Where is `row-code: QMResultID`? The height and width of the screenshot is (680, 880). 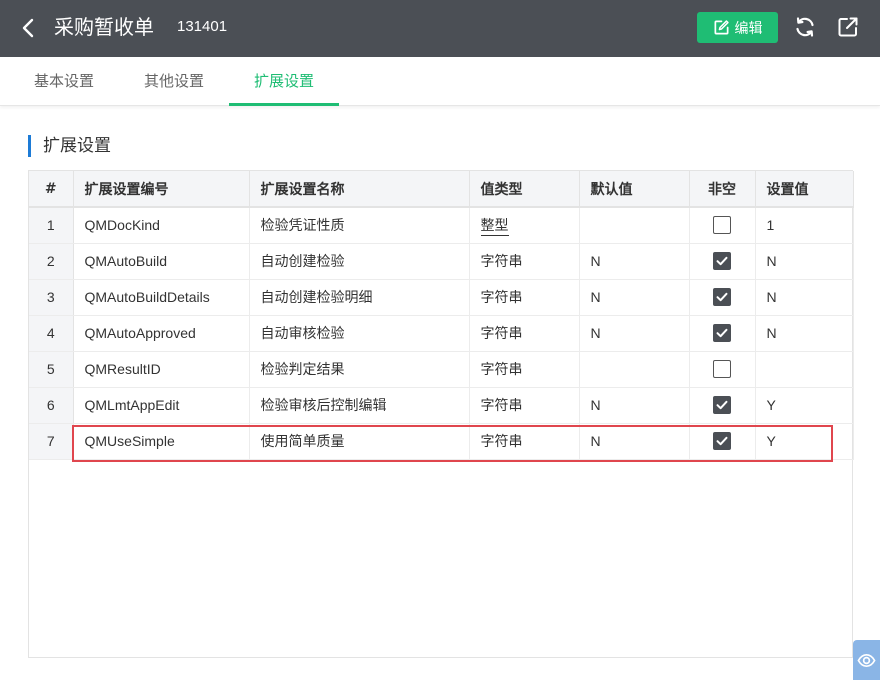
row-code: QMResultID is located at coordinates (161, 369).